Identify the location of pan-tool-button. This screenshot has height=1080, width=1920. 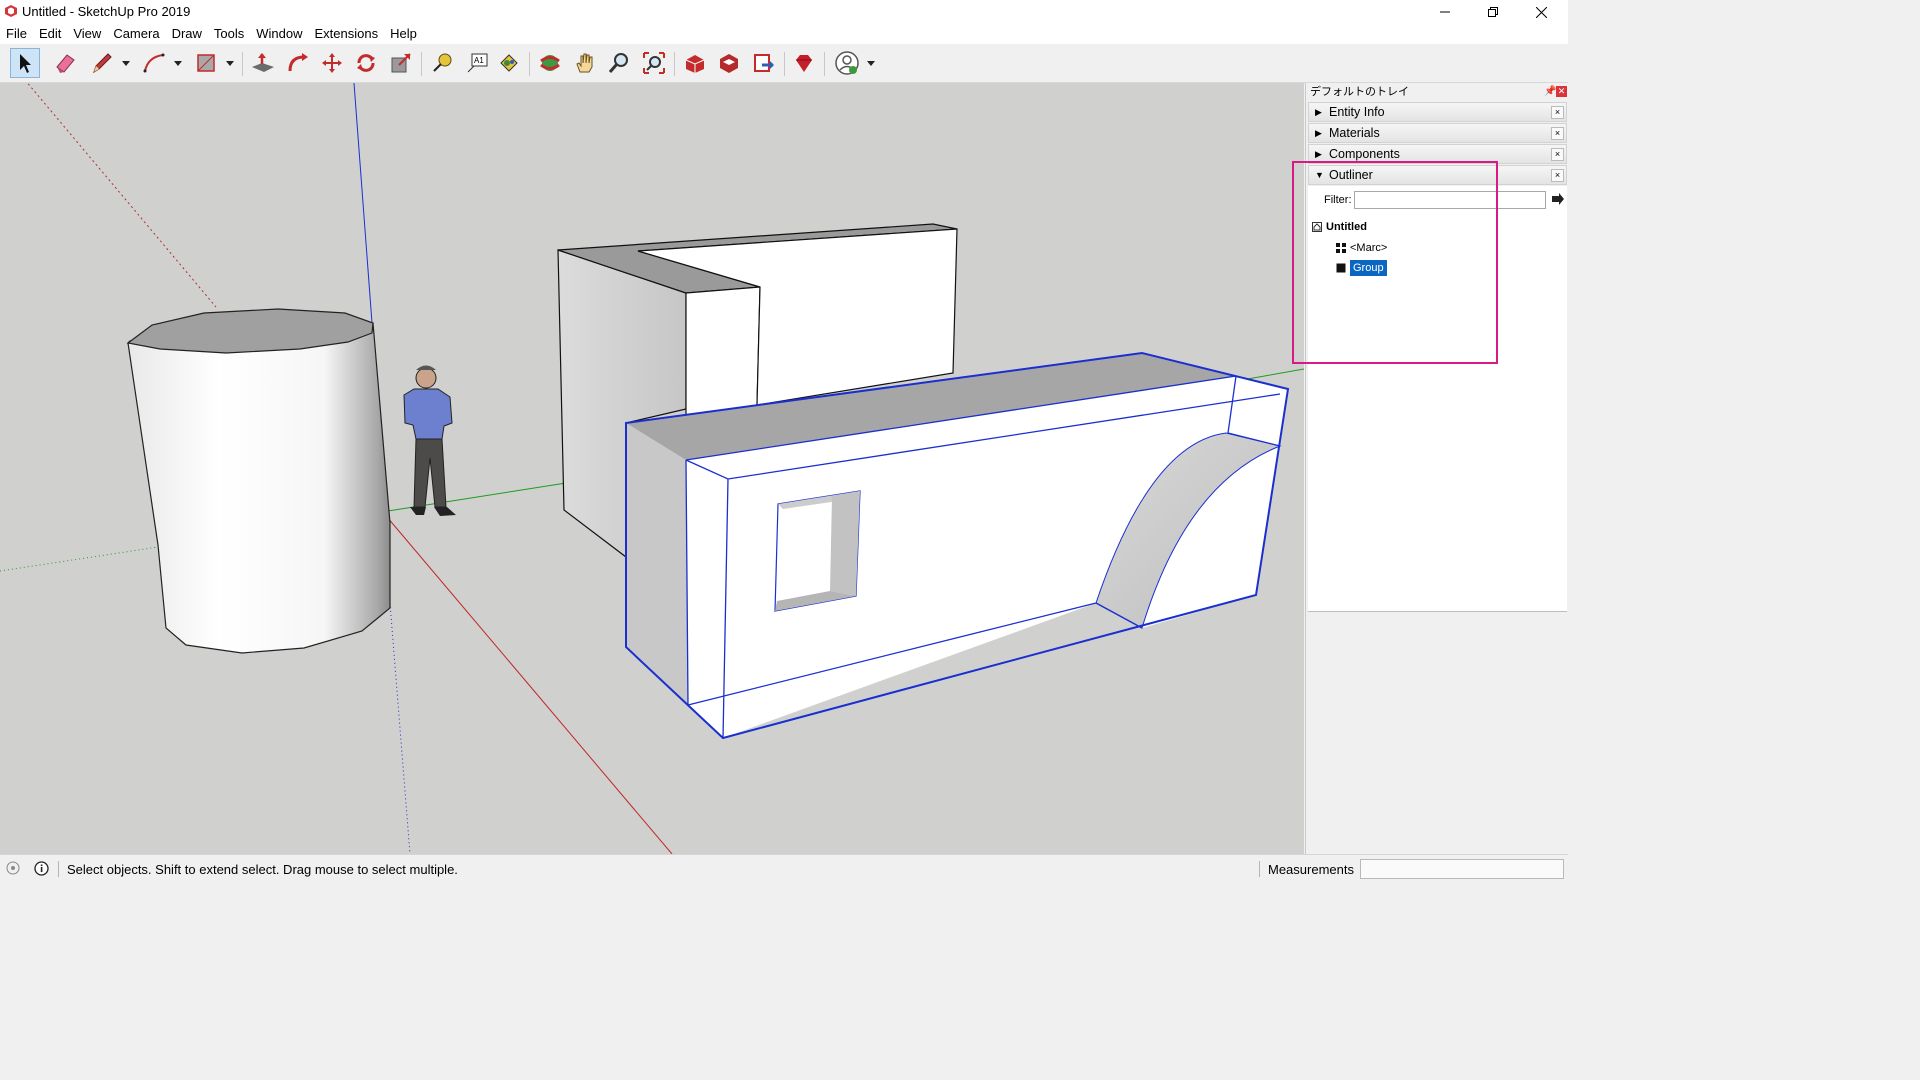
(585, 63).